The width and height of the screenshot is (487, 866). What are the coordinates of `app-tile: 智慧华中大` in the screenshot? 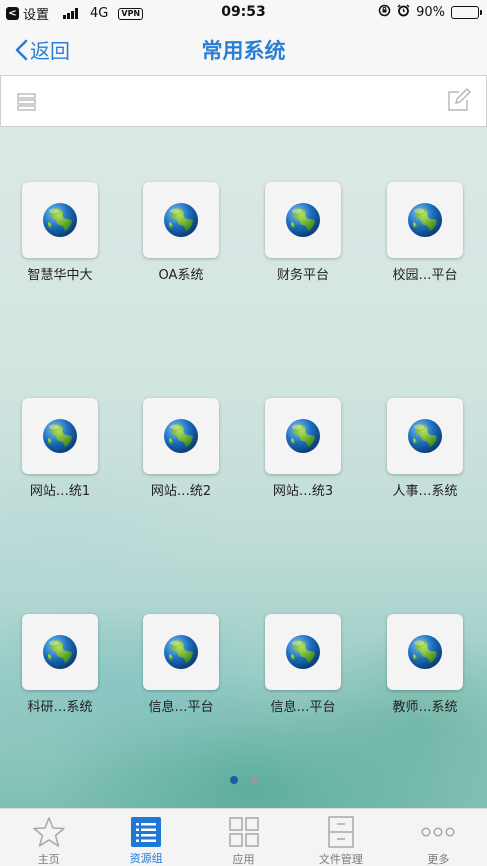 It's located at (60, 232).